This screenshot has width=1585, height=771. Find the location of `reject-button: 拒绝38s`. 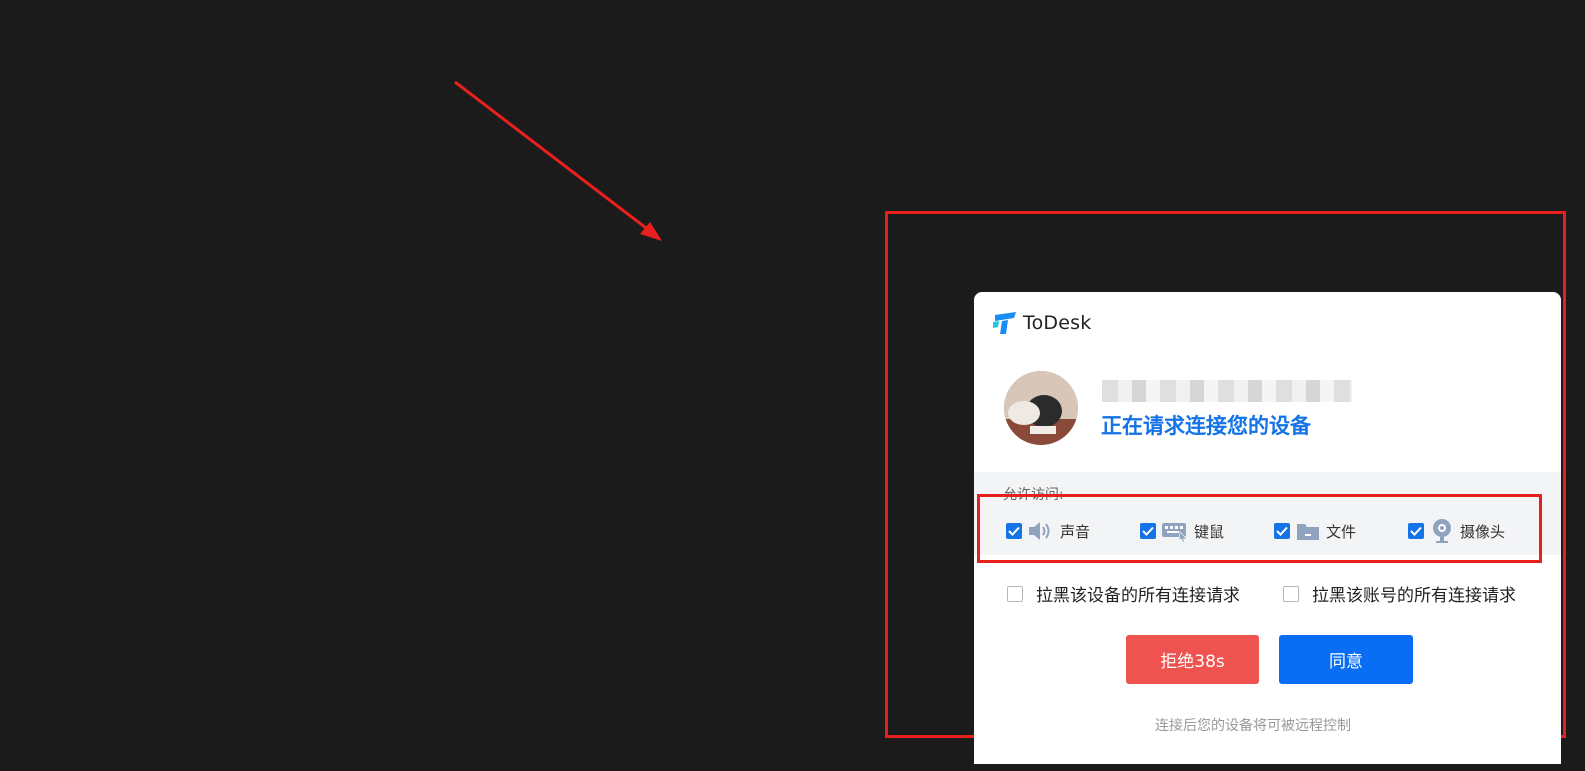

reject-button: 拒绝38s is located at coordinates (1192, 659).